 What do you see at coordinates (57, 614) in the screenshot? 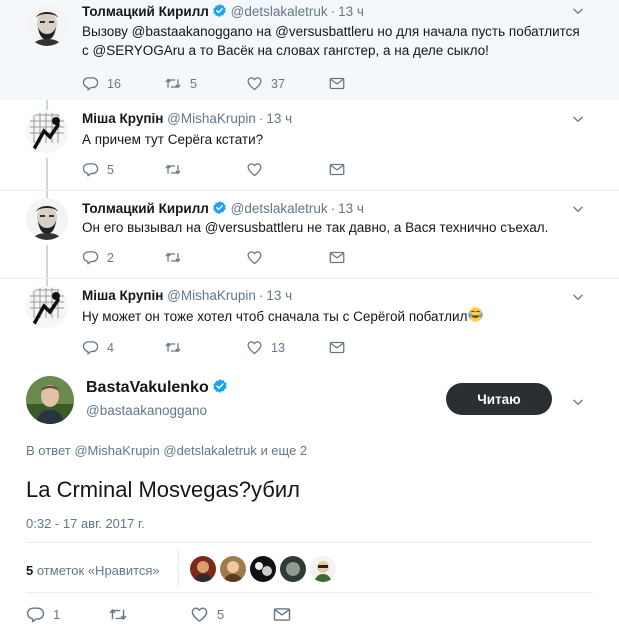
I see `reply-count: 1` at bounding box center [57, 614].